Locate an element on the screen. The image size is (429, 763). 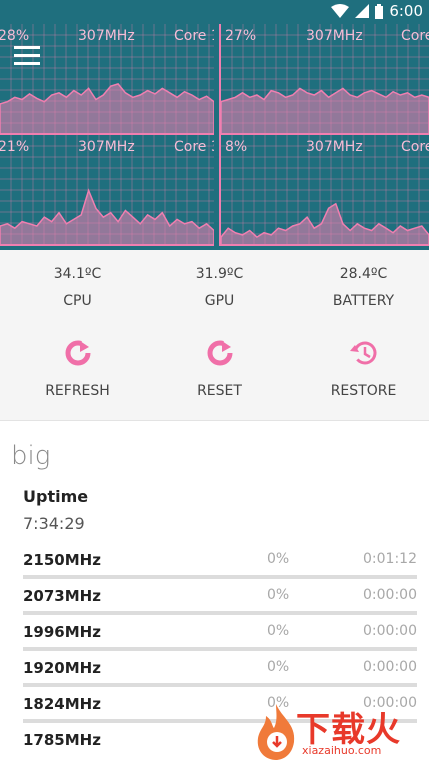
graph-divider is located at coordinates (220, 135).